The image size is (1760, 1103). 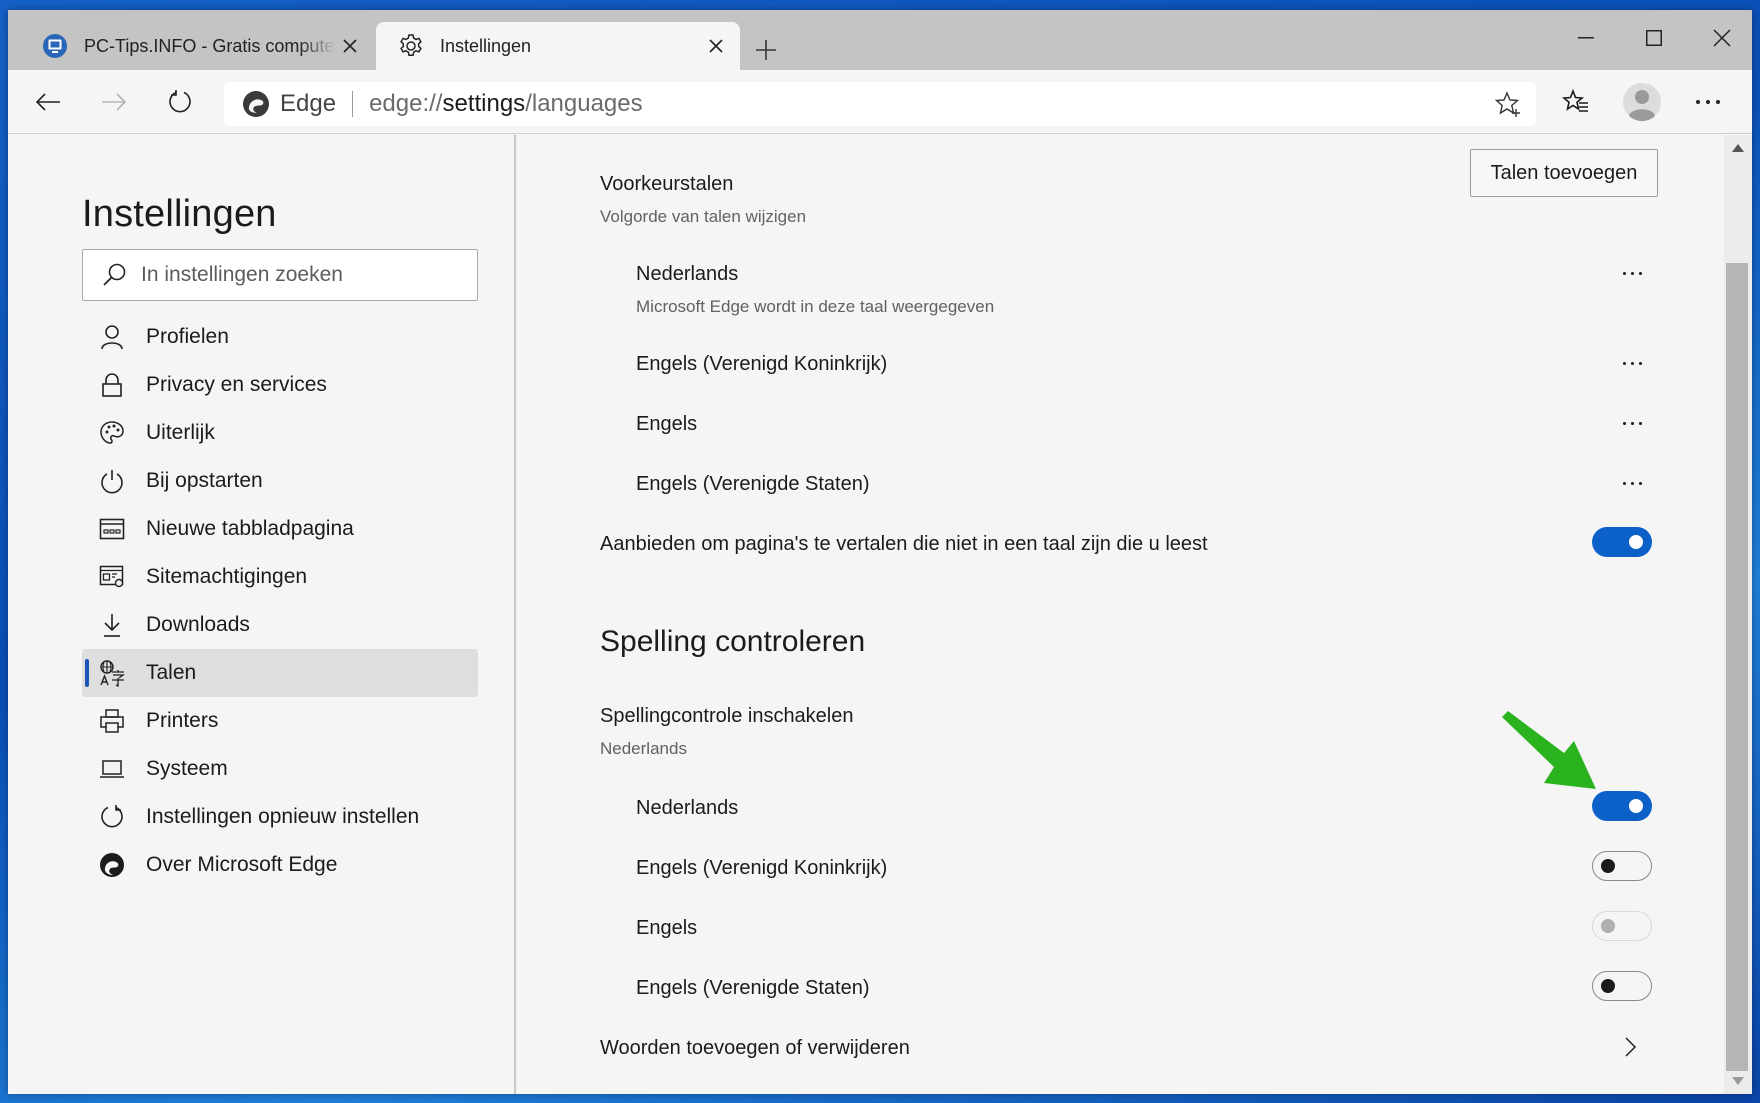 I want to click on scrollbar-thumb, so click(x=1737, y=667).